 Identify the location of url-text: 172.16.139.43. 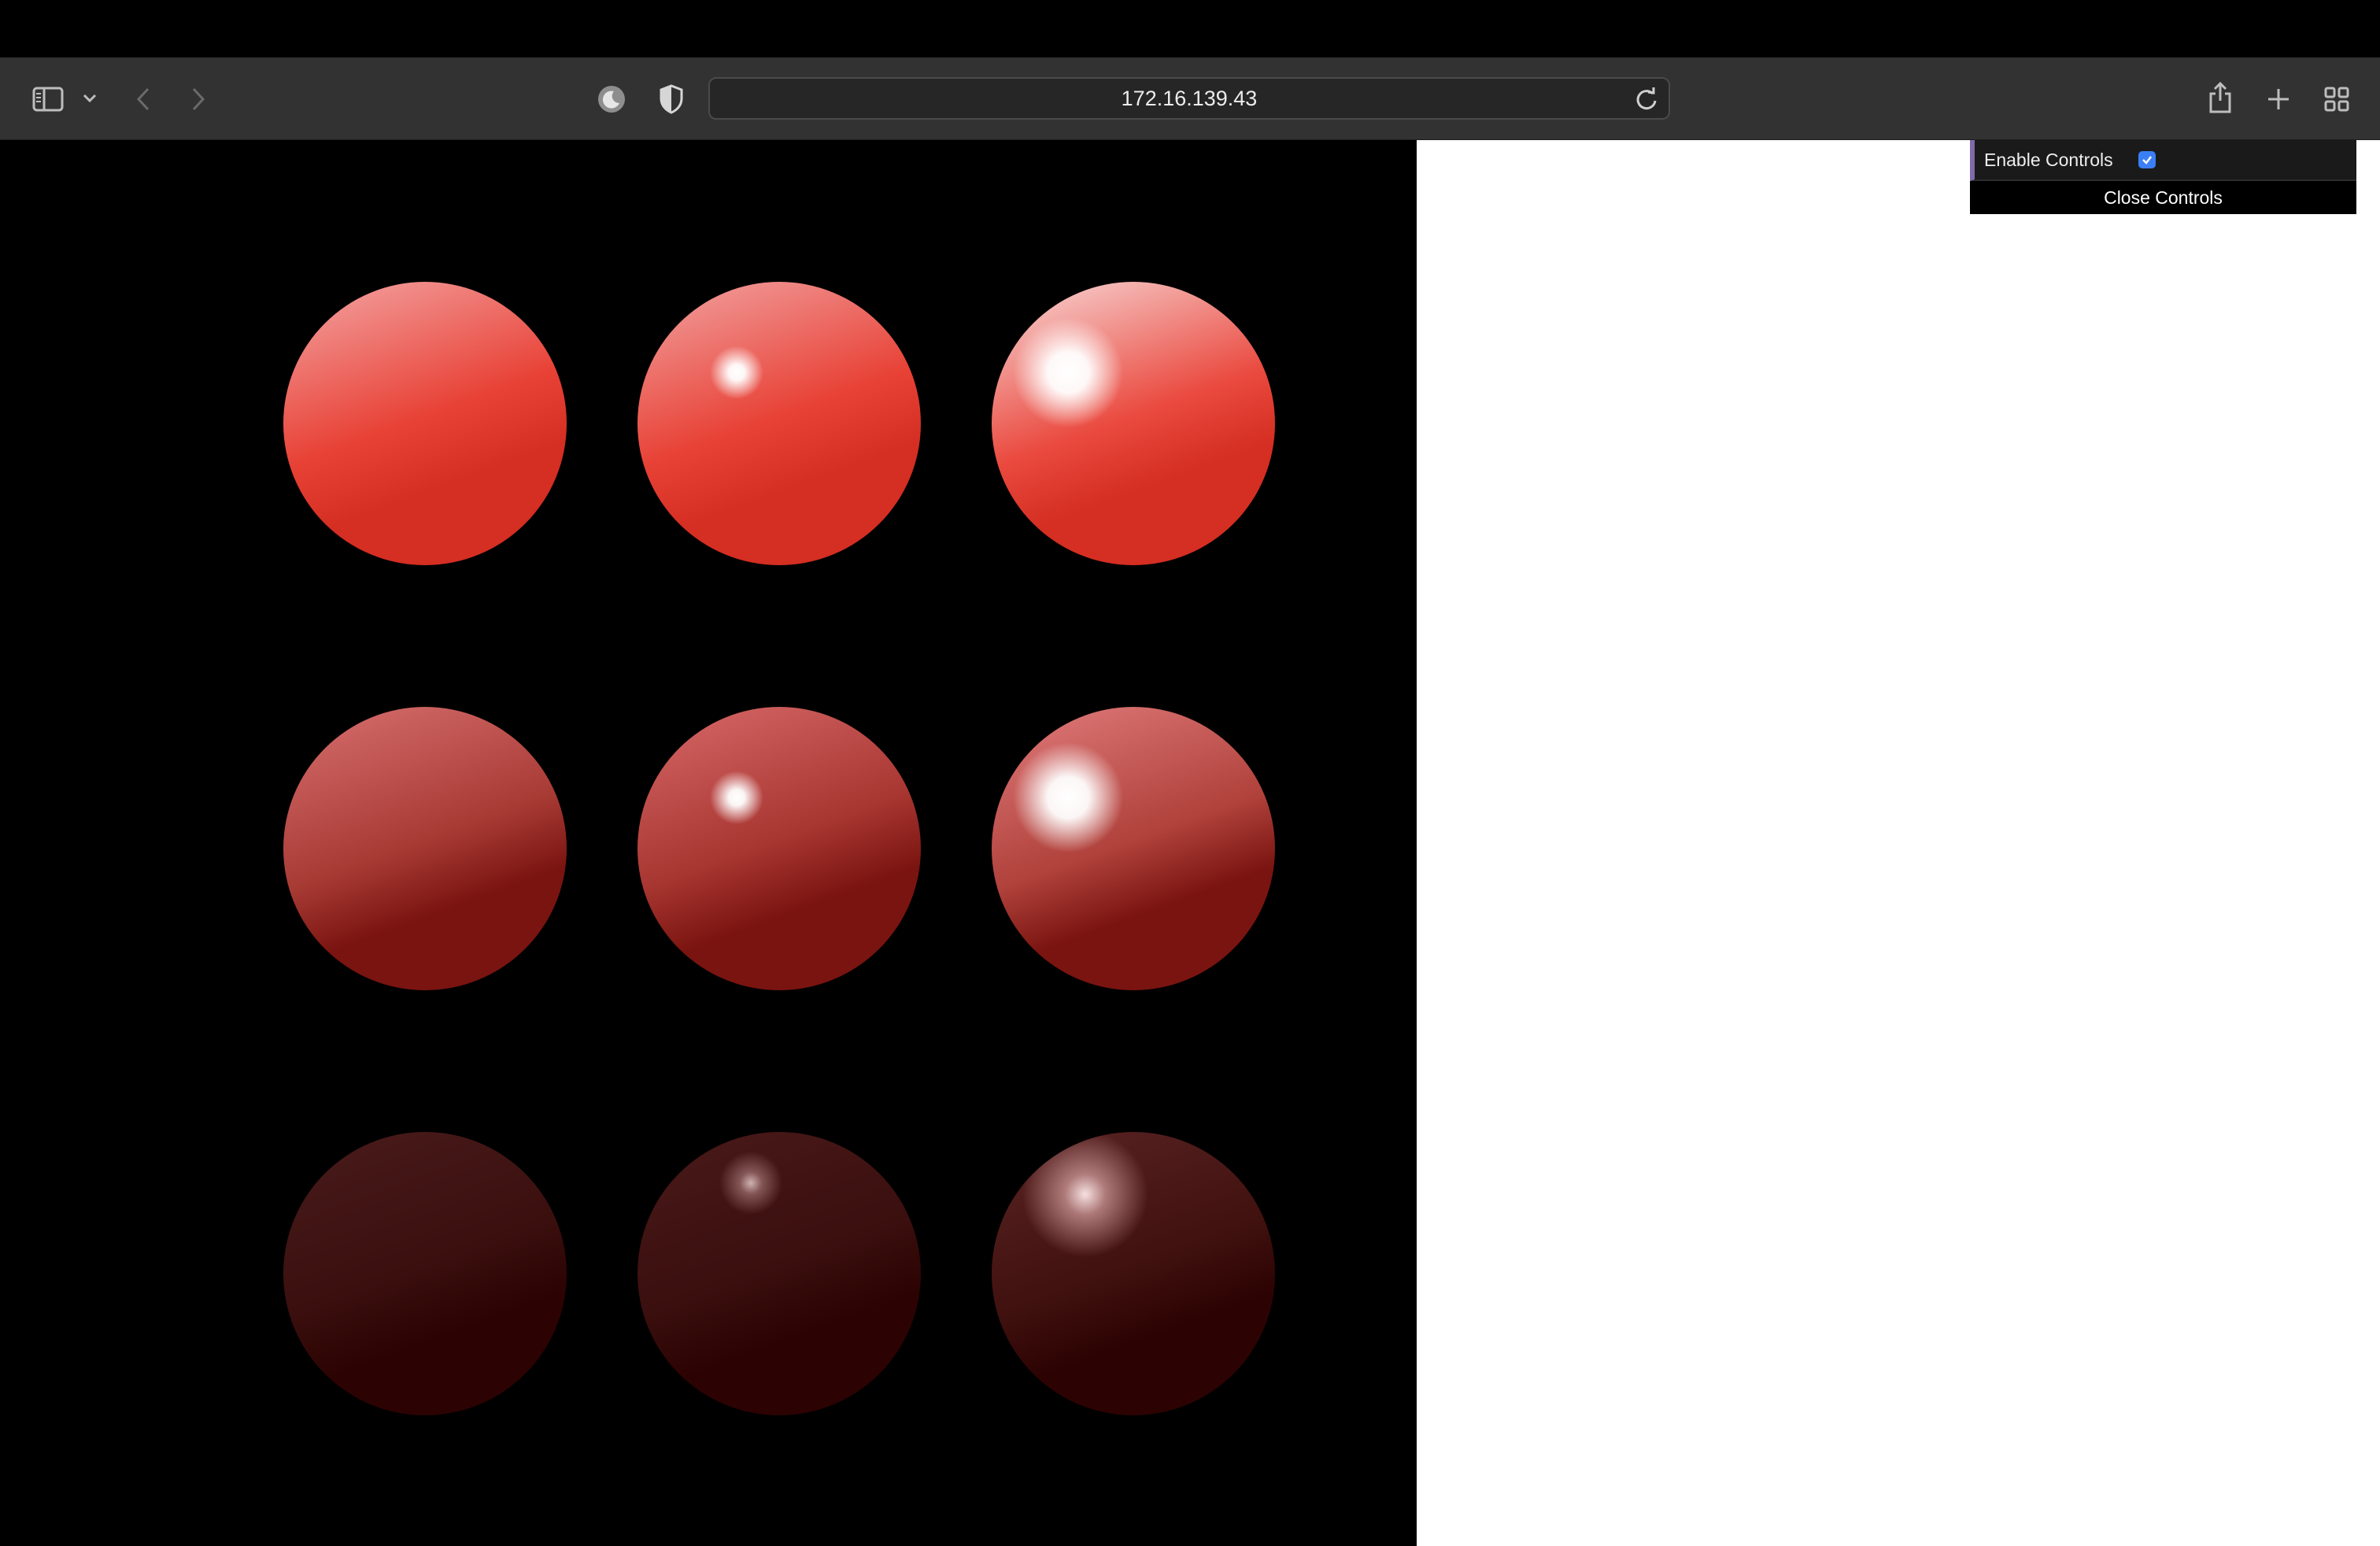
(1189, 98).